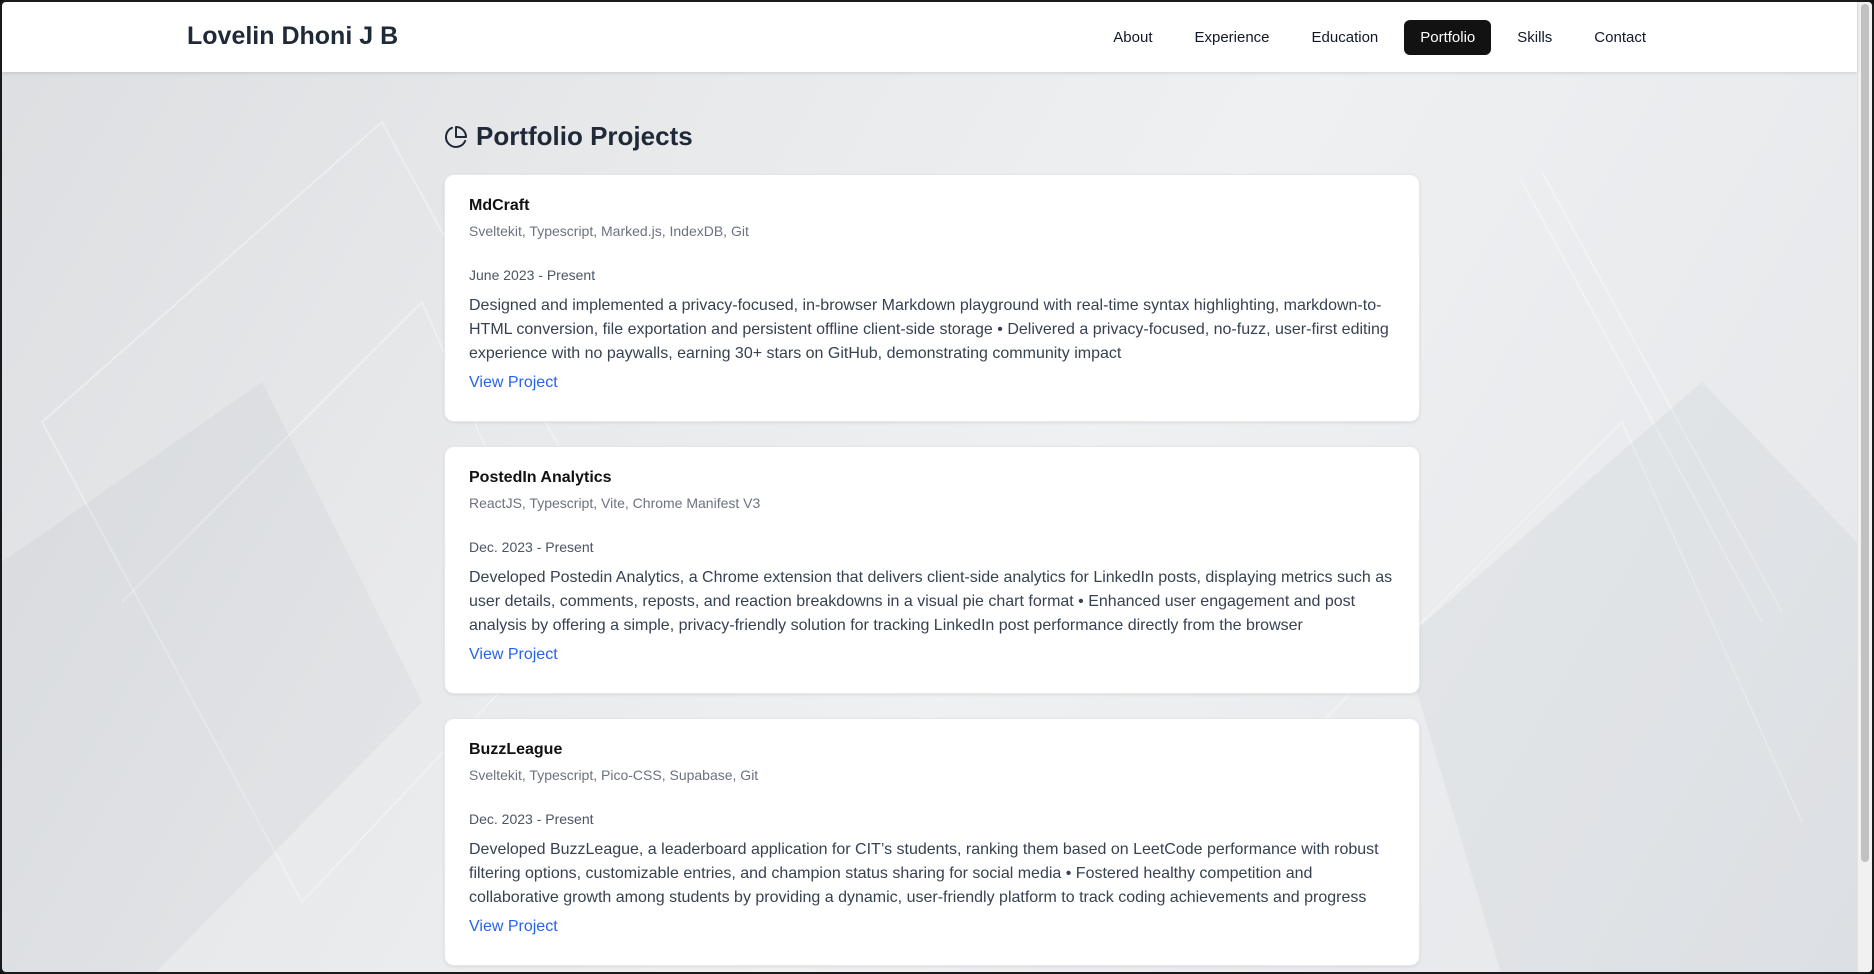 The width and height of the screenshot is (1874, 974). Describe the element at coordinates (292, 36) in the screenshot. I see `site-brand: Lovelin Dhoni J B` at that location.